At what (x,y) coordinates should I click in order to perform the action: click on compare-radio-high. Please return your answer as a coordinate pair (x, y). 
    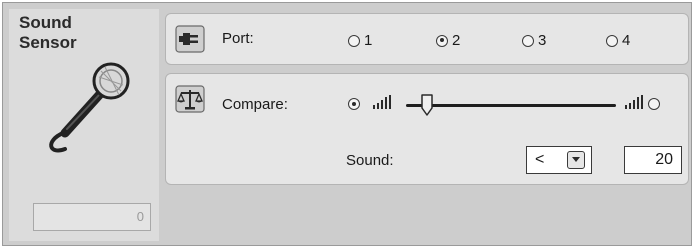
    Looking at the image, I should click on (654, 104).